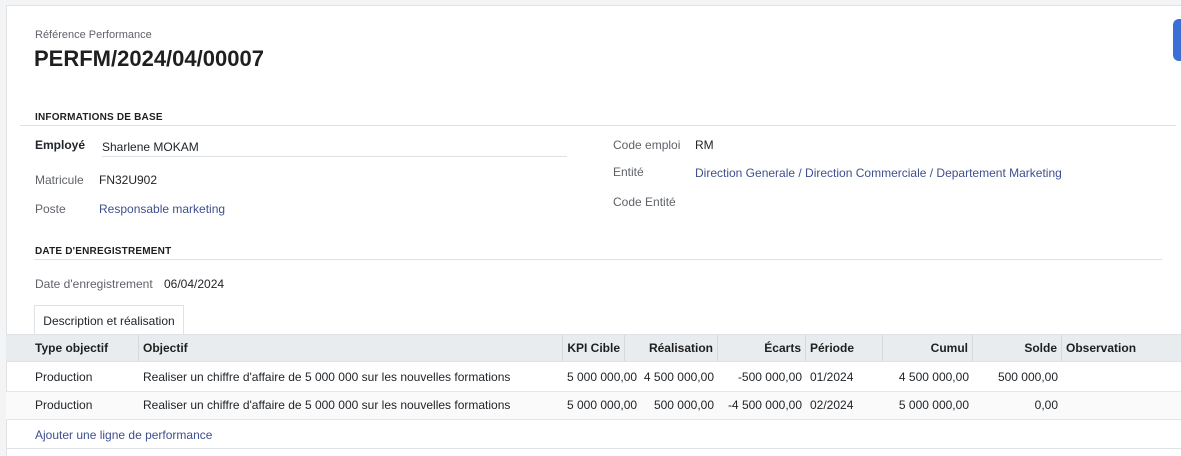 The width and height of the screenshot is (1181, 456). Describe the element at coordinates (162, 209) in the screenshot. I see `poste-link: Responsable marketing` at that location.